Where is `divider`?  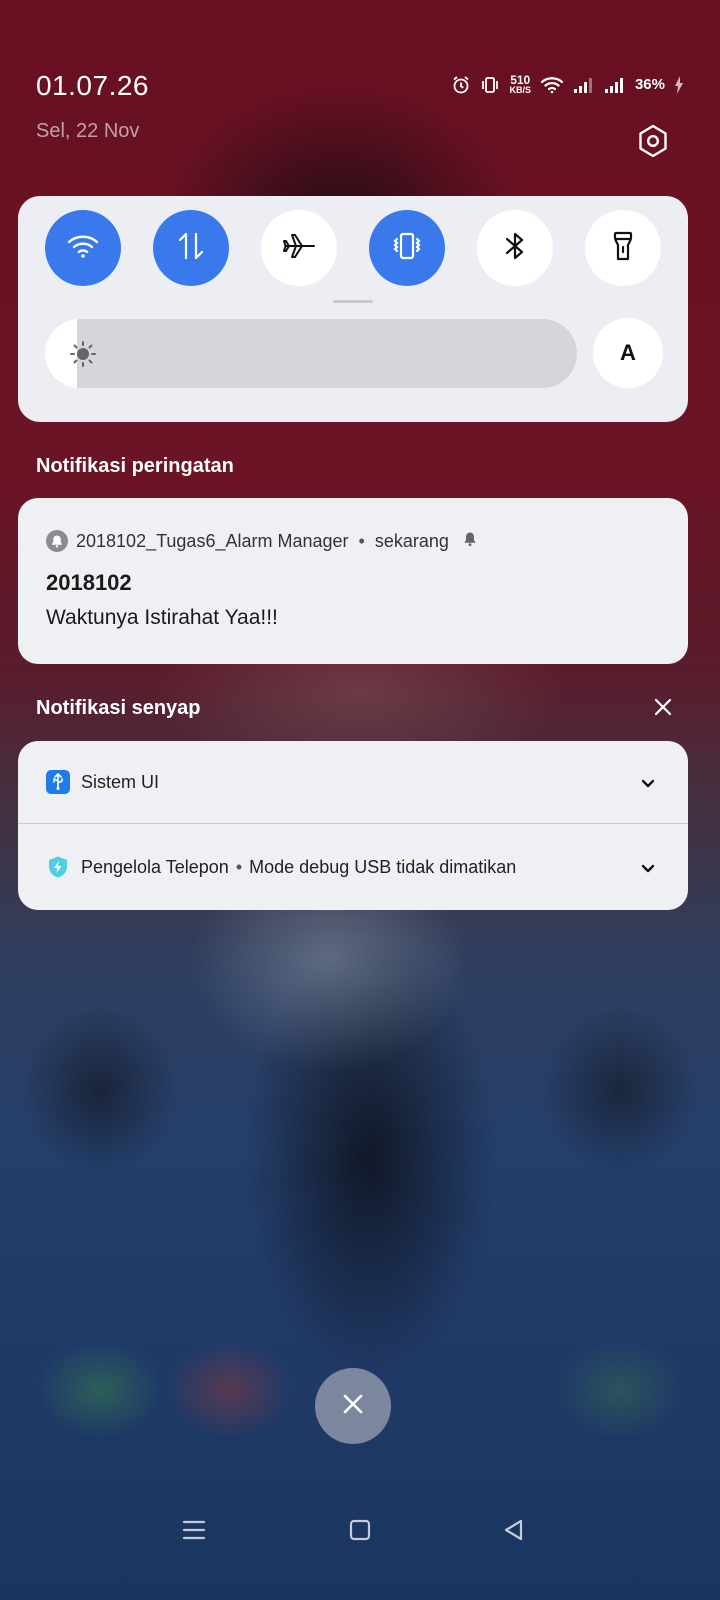
divider is located at coordinates (353, 823).